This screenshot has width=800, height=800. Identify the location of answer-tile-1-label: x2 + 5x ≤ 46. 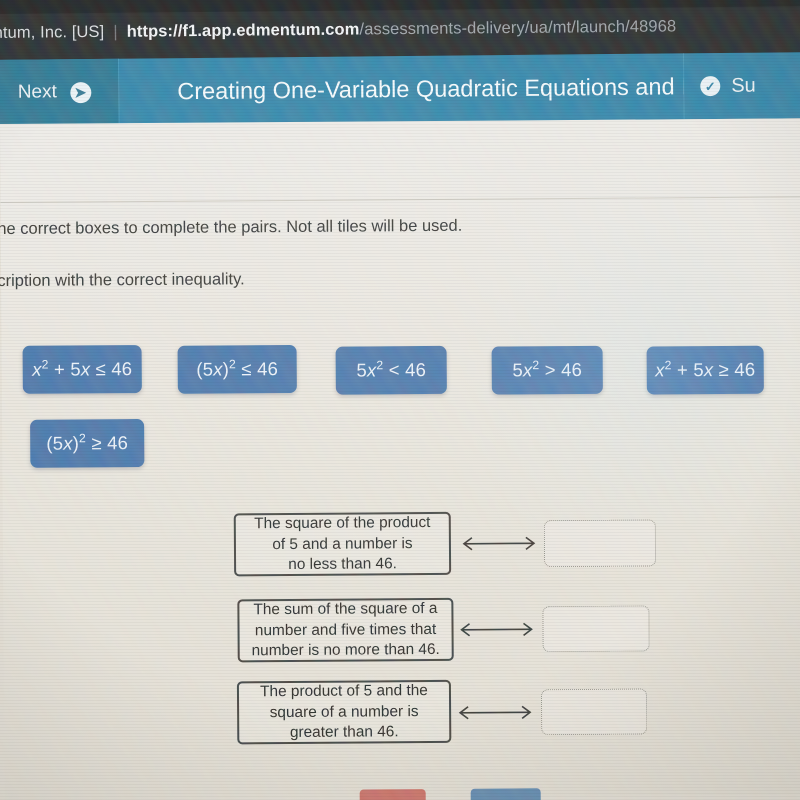
(82, 368).